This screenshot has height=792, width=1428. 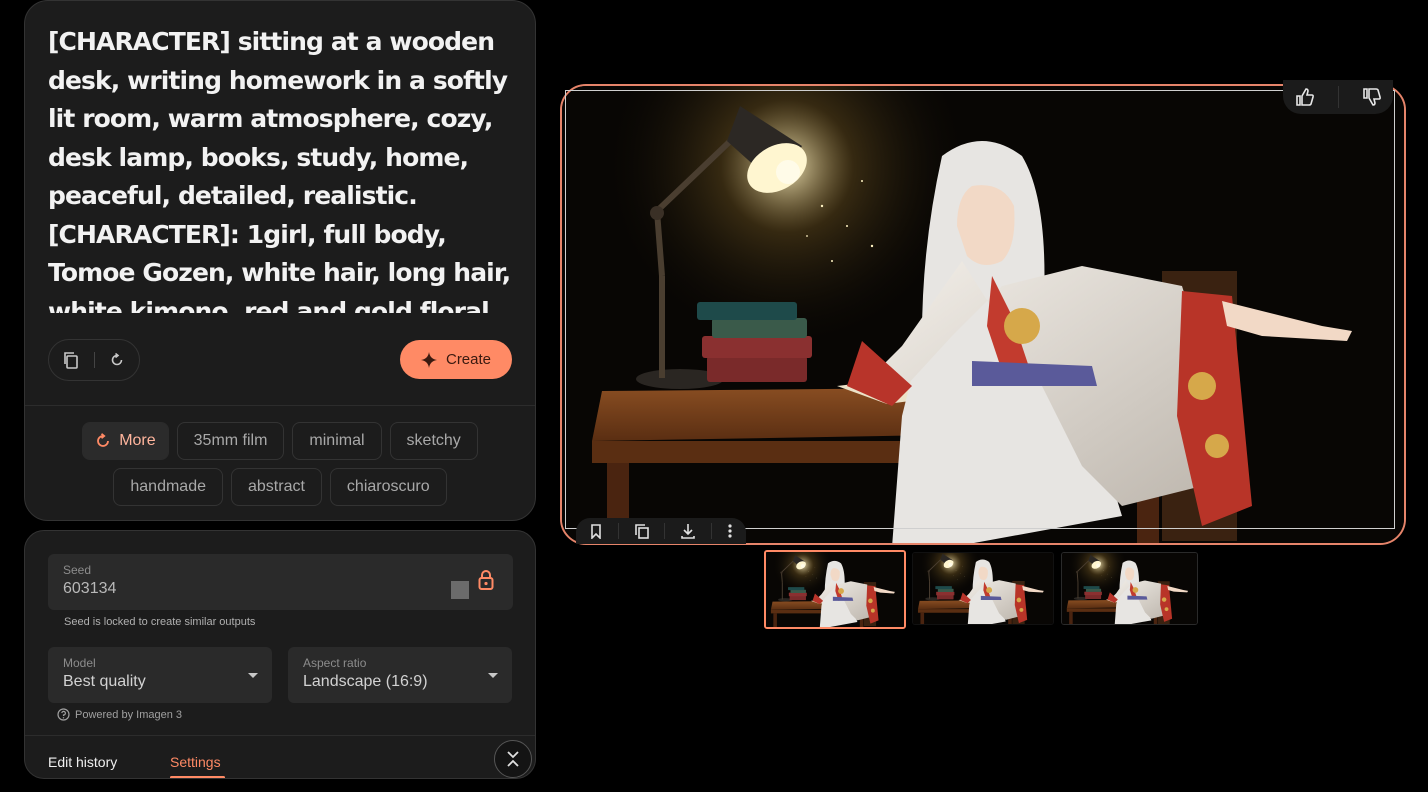 What do you see at coordinates (104, 681) in the screenshot?
I see `model-value: Best quality` at bounding box center [104, 681].